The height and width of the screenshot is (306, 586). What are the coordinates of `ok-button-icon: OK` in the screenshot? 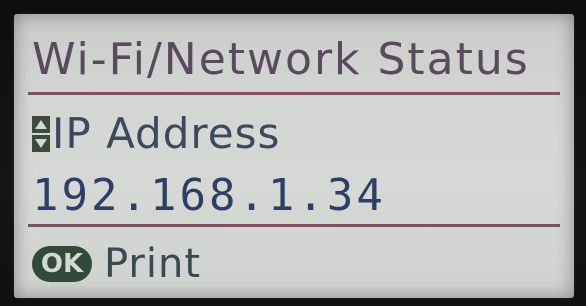 It's located at (62, 264).